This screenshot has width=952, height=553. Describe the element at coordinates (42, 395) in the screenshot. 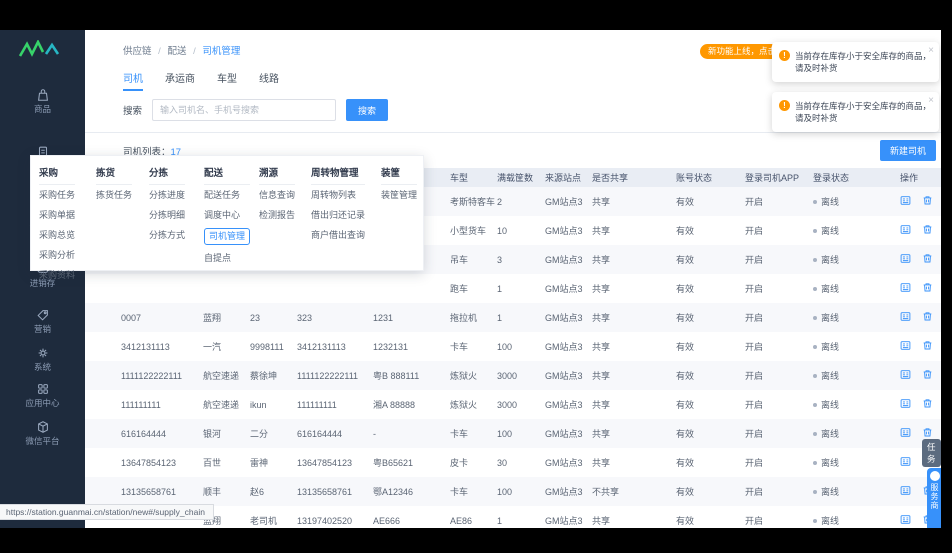

I see `sidebar-item-app-center: 应用中心` at that location.